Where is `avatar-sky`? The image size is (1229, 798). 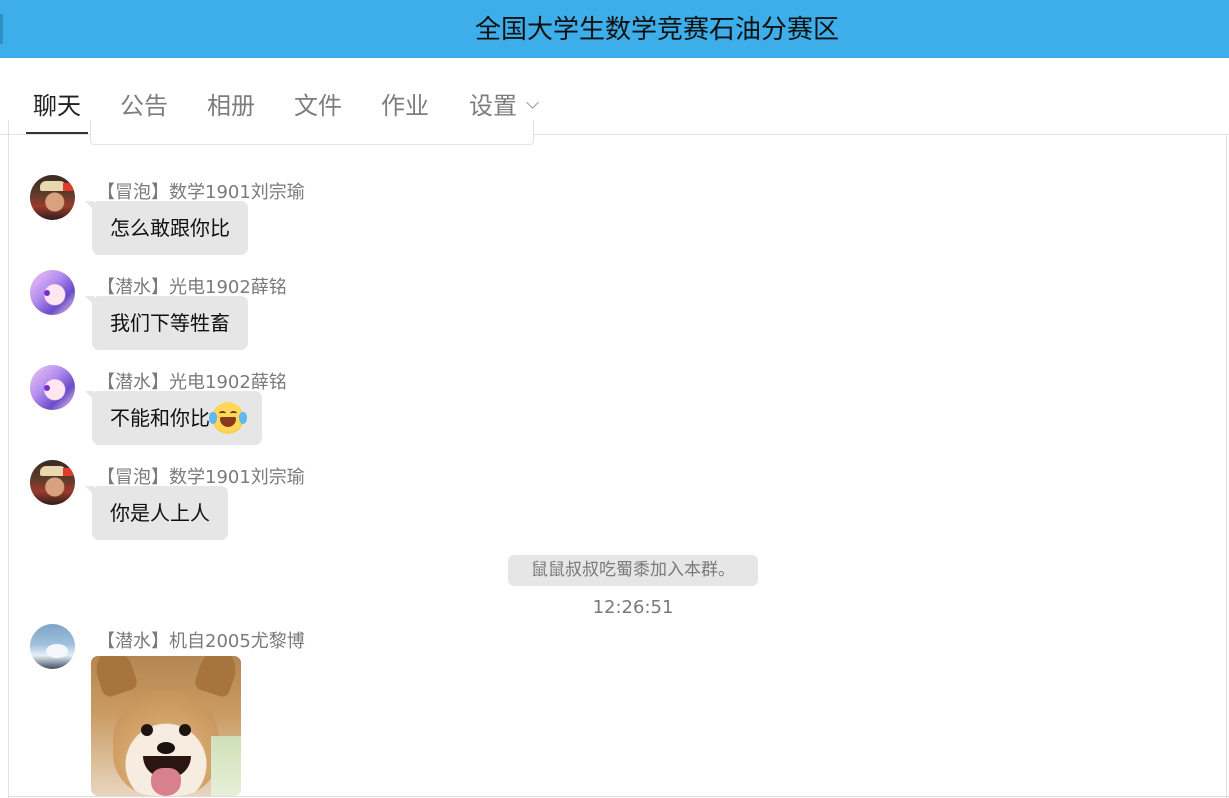
avatar-sky is located at coordinates (52, 646).